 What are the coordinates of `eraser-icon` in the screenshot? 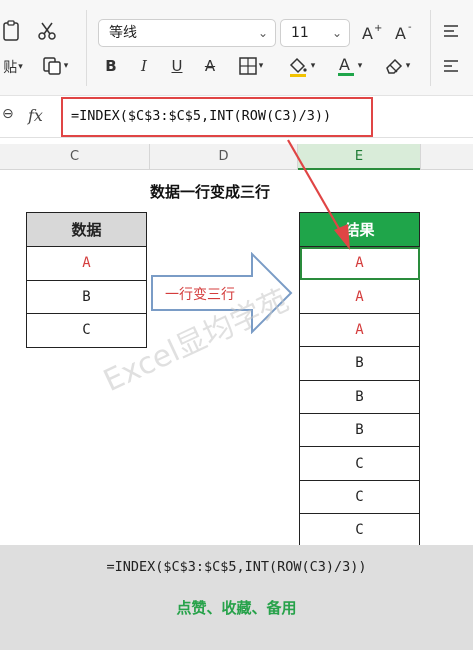 It's located at (393, 66).